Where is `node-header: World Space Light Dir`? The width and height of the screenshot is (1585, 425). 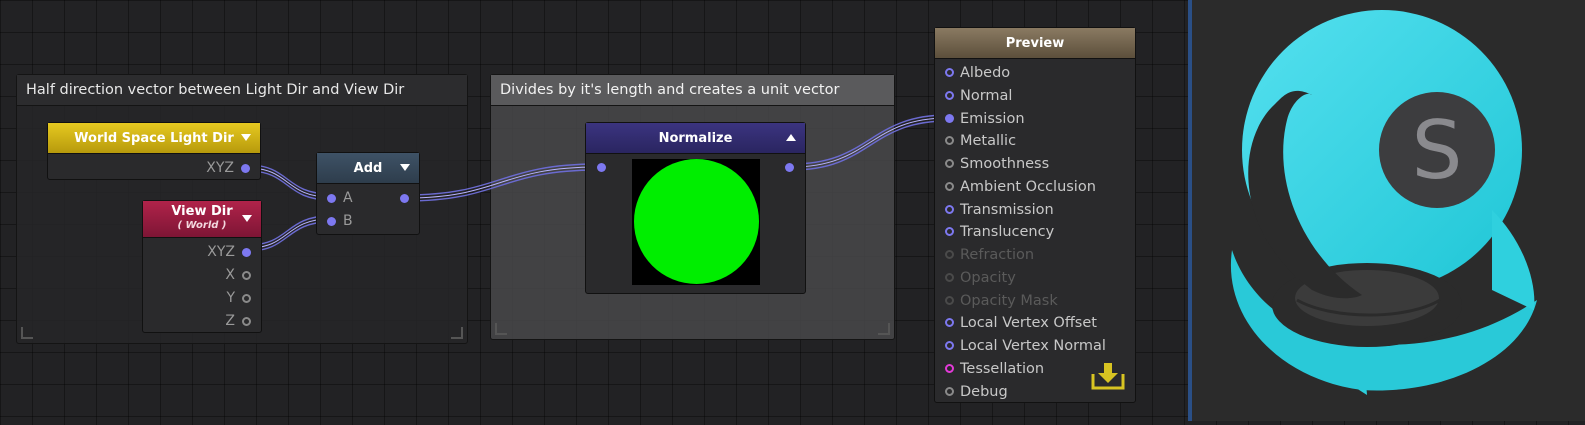
node-header: World Space Light Dir is located at coordinates (154, 138).